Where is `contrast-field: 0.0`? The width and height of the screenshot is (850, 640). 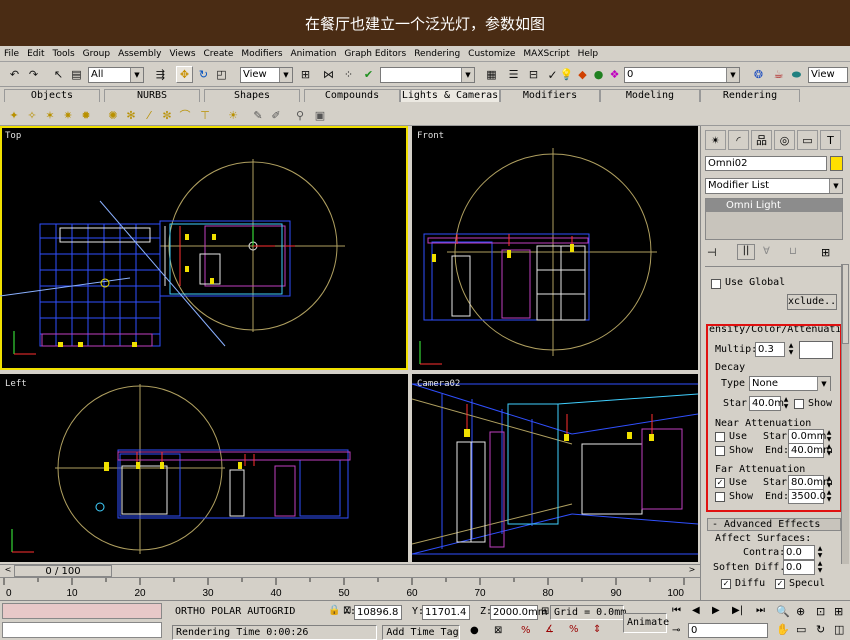 contrast-field: 0.0 is located at coordinates (799, 552).